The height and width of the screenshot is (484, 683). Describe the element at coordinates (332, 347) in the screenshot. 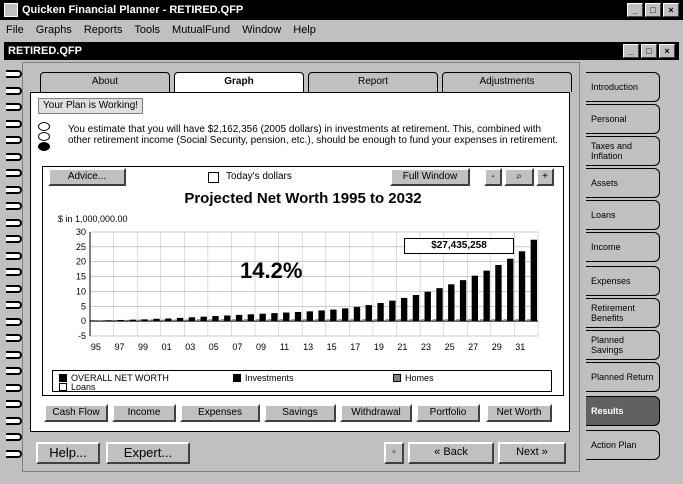

I see `x-tick-label: 15` at that location.